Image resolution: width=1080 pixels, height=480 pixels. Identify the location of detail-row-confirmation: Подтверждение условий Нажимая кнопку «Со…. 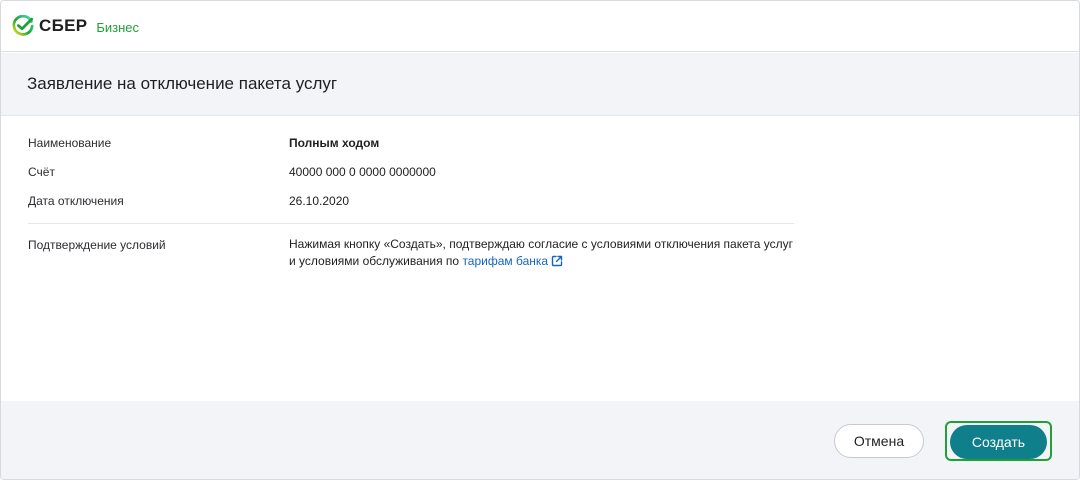
(411, 253).